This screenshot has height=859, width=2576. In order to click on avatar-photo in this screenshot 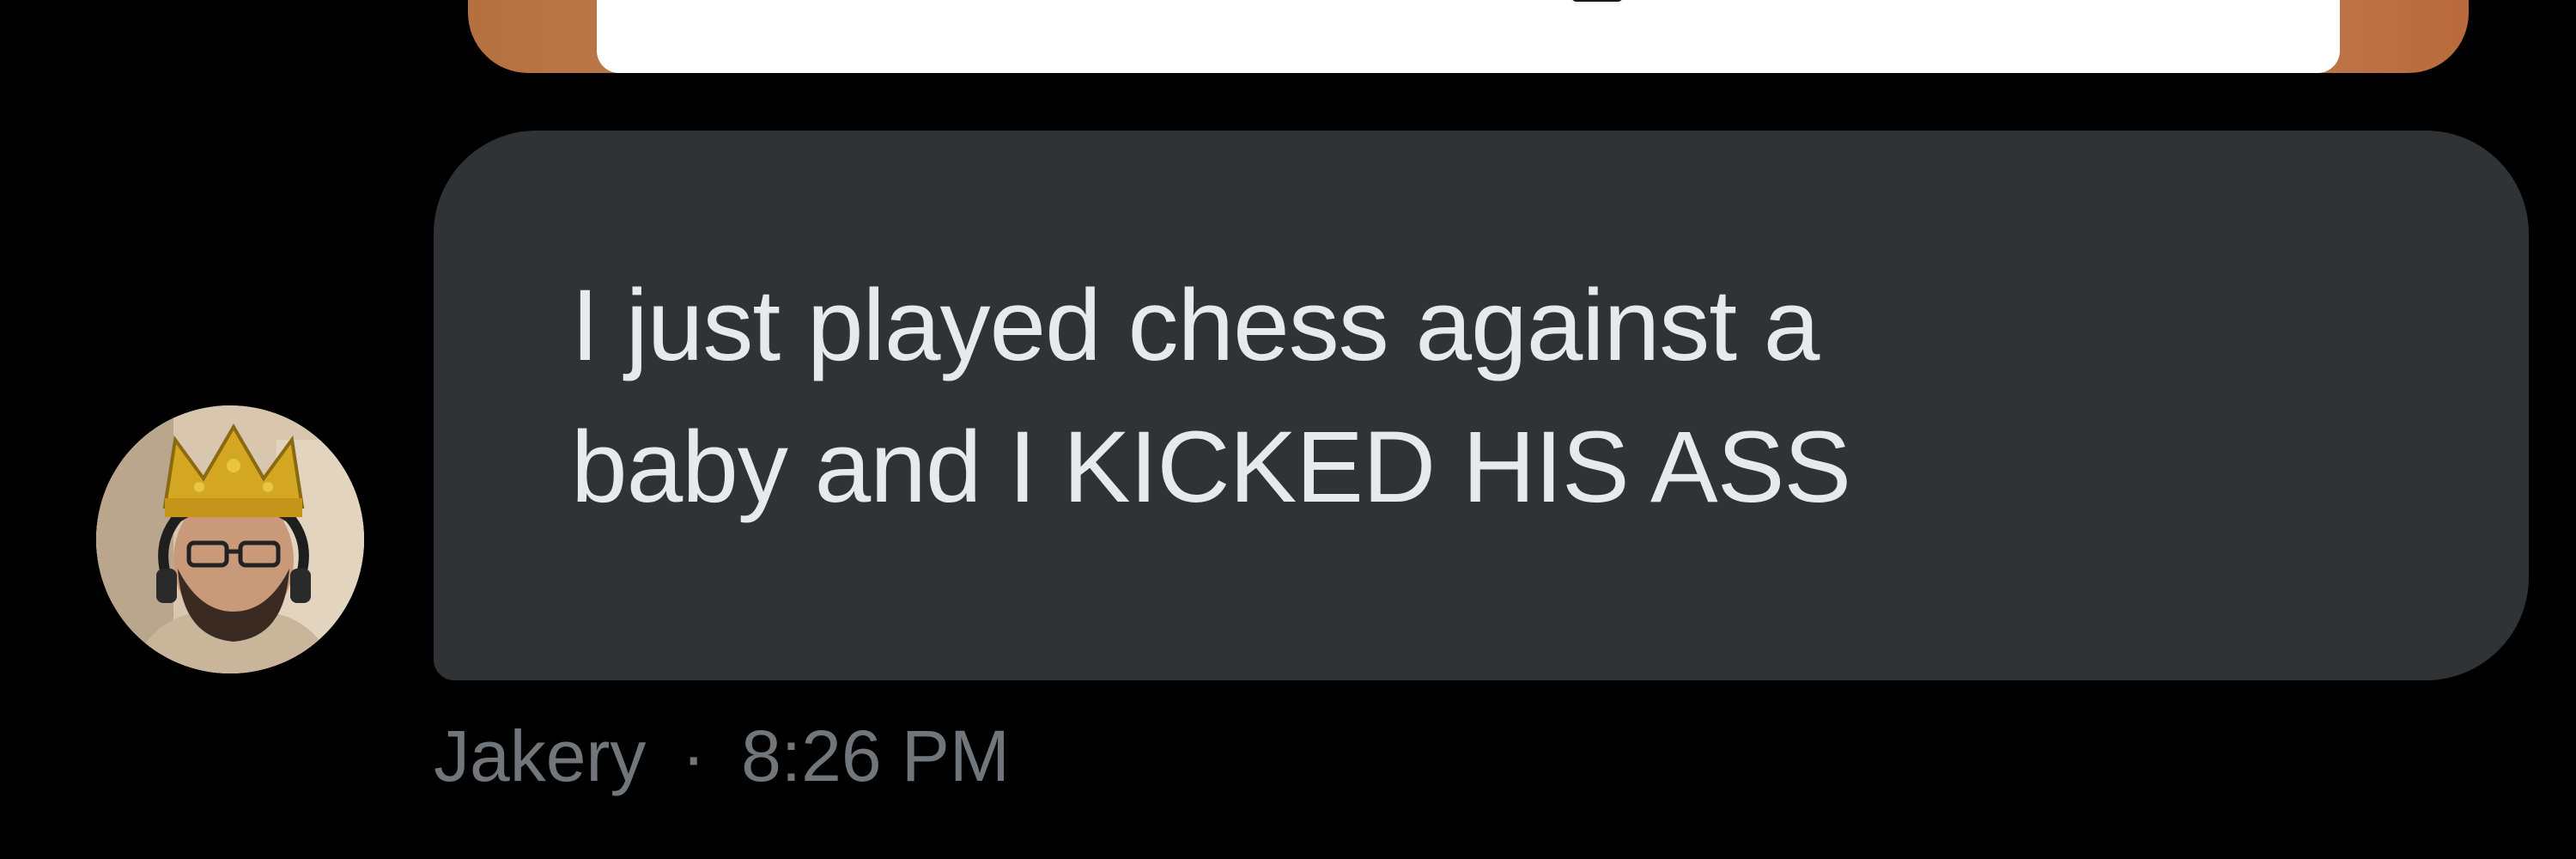, I will do `click(230, 539)`.